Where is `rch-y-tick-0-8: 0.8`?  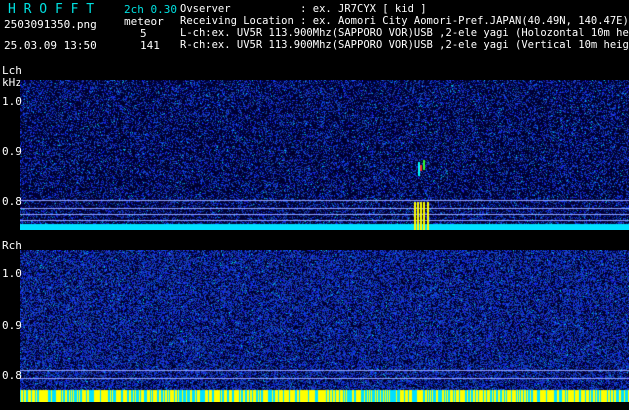 rch-y-tick-0-8: 0.8 is located at coordinates (12, 375).